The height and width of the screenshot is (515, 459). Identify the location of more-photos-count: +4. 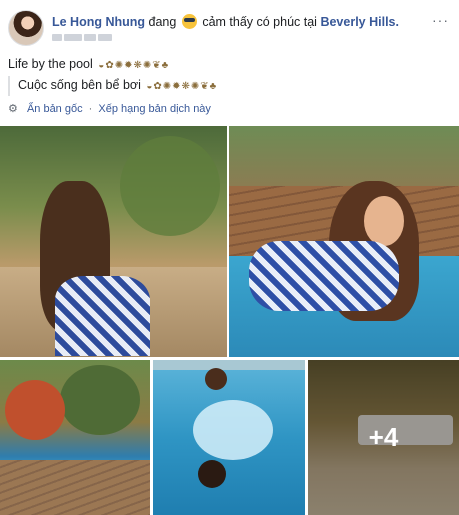
(383, 437).